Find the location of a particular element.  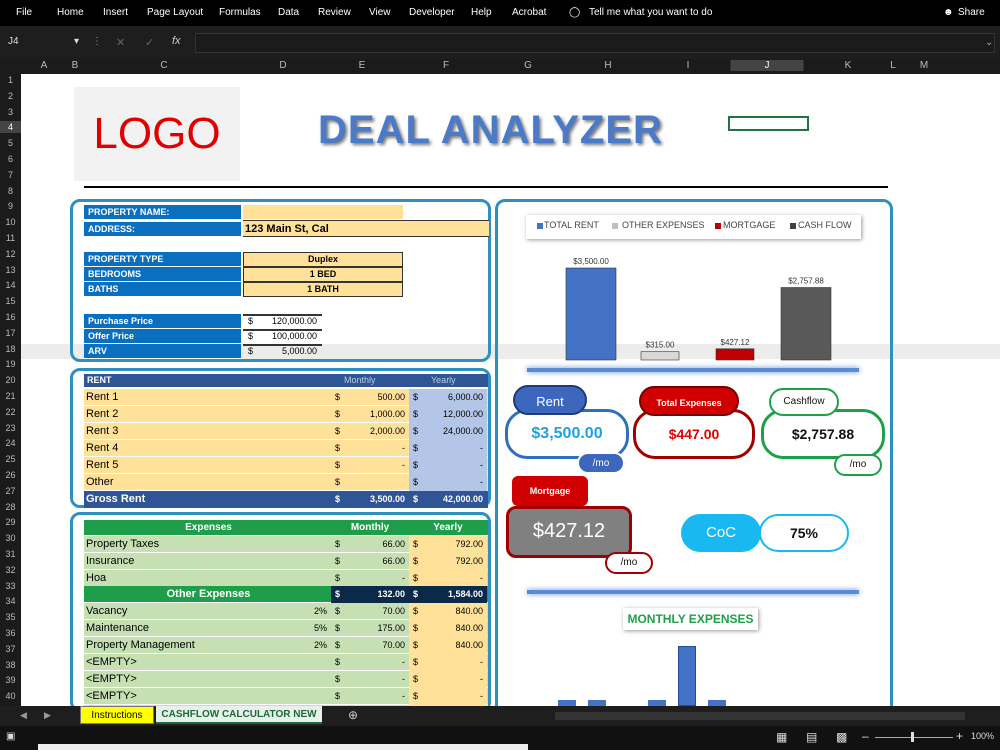

row-header: 38 is located at coordinates (10, 665).